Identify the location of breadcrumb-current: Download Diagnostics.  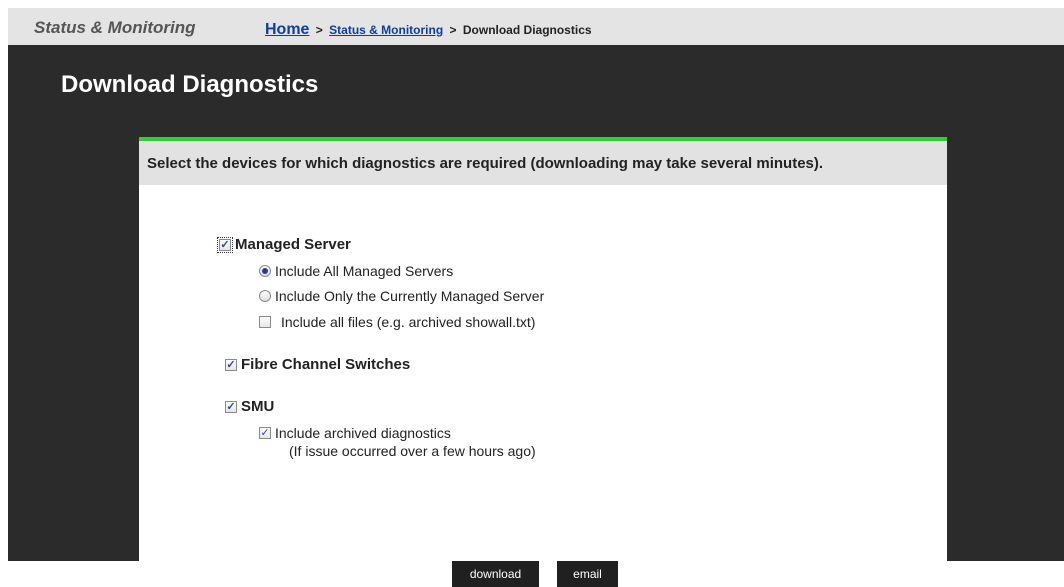
(527, 30).